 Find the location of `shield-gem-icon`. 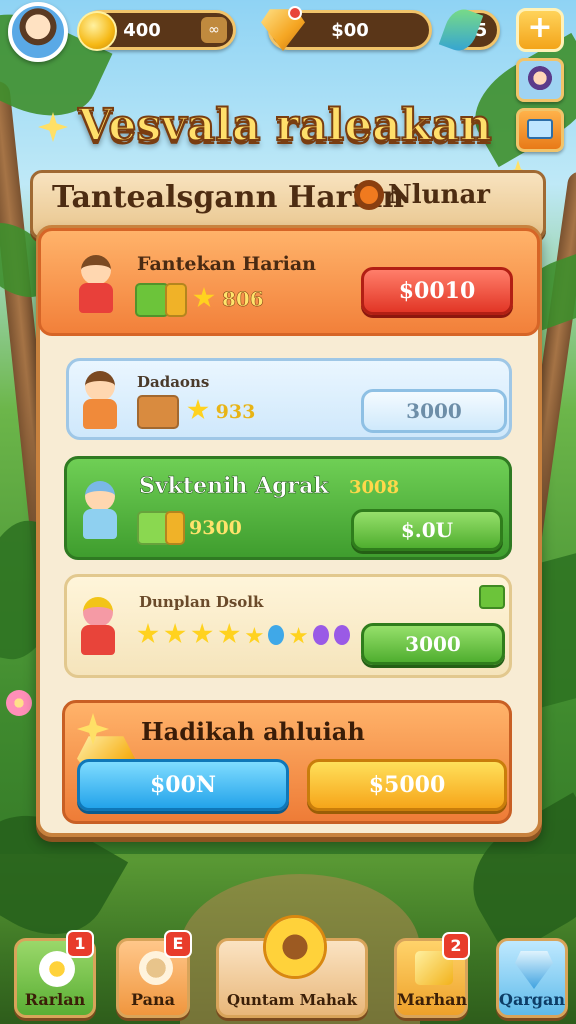

shield-gem-icon is located at coordinates (534, 970).